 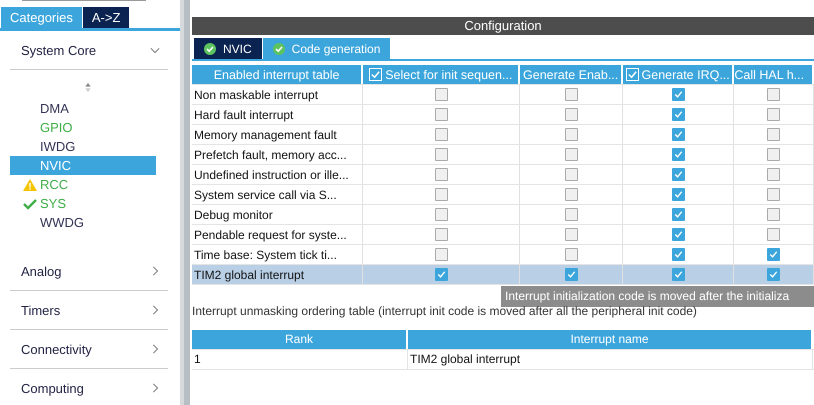 What do you see at coordinates (300, 359) in the screenshot?
I see `table-cell: 1` at bounding box center [300, 359].